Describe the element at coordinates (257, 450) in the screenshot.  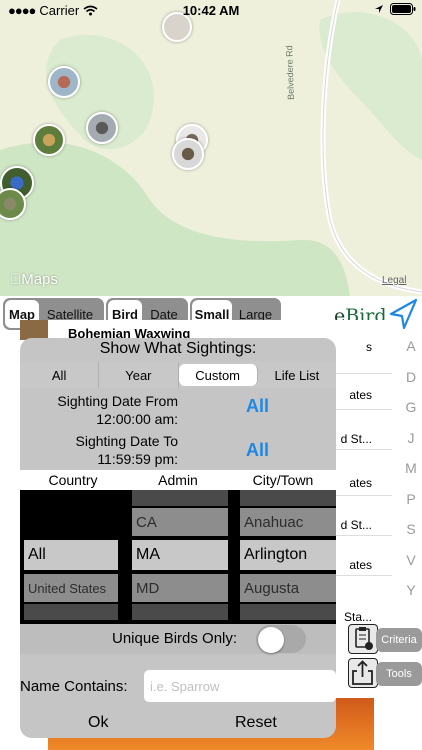
I see `date-to-value: All` at that location.